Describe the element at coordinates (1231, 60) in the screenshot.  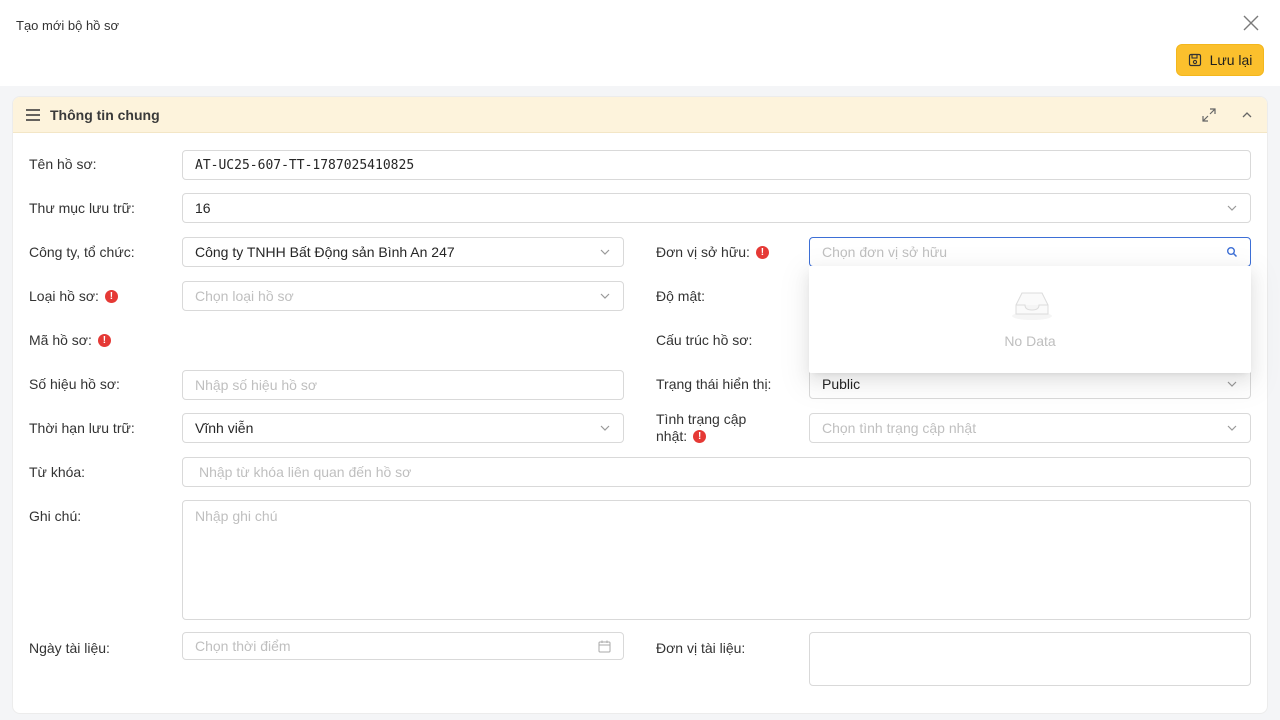
I see `save-button-label: Lưu lại` at that location.